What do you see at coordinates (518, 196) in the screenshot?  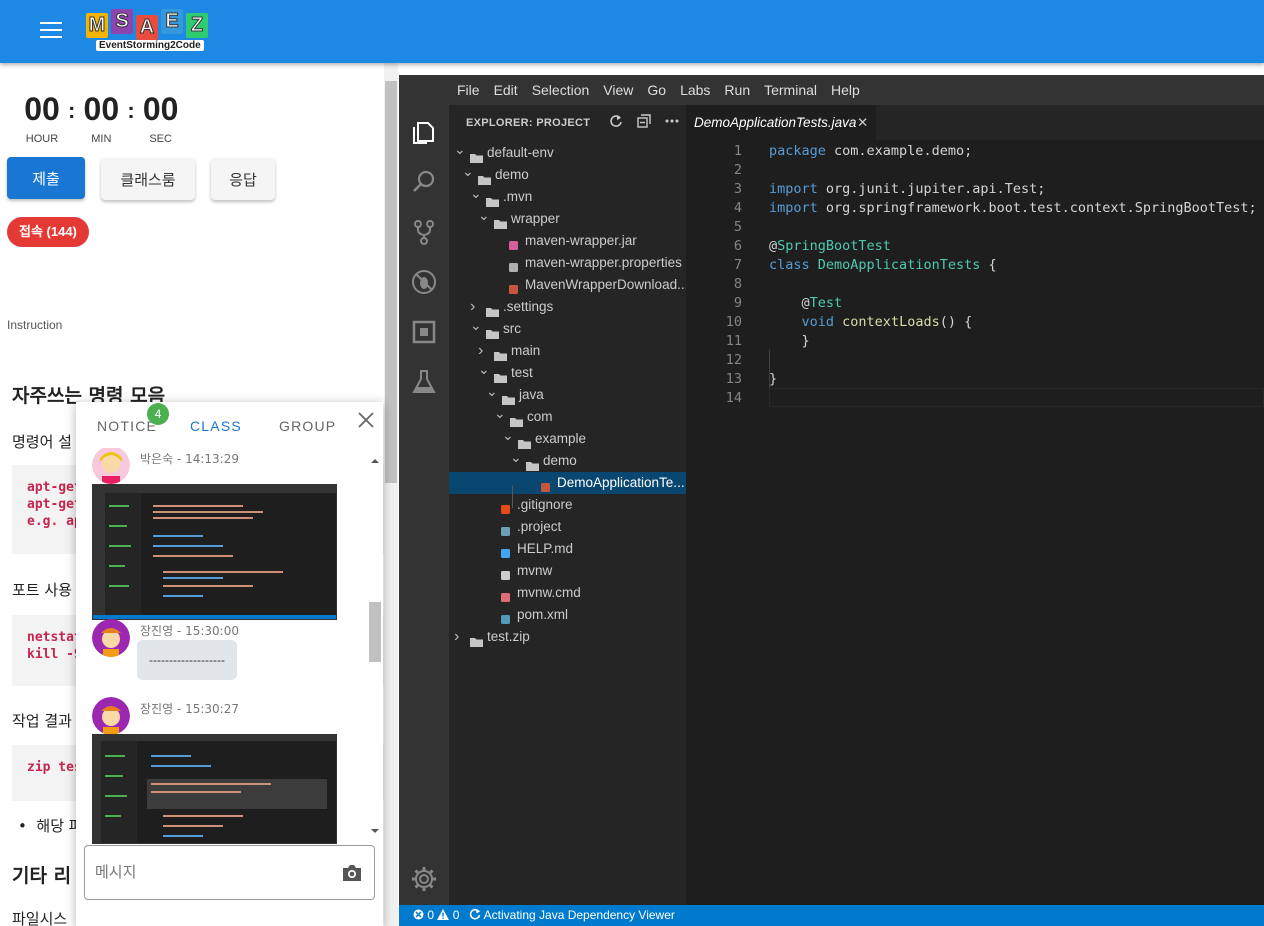 I see `tree-item-label: .mvn` at bounding box center [518, 196].